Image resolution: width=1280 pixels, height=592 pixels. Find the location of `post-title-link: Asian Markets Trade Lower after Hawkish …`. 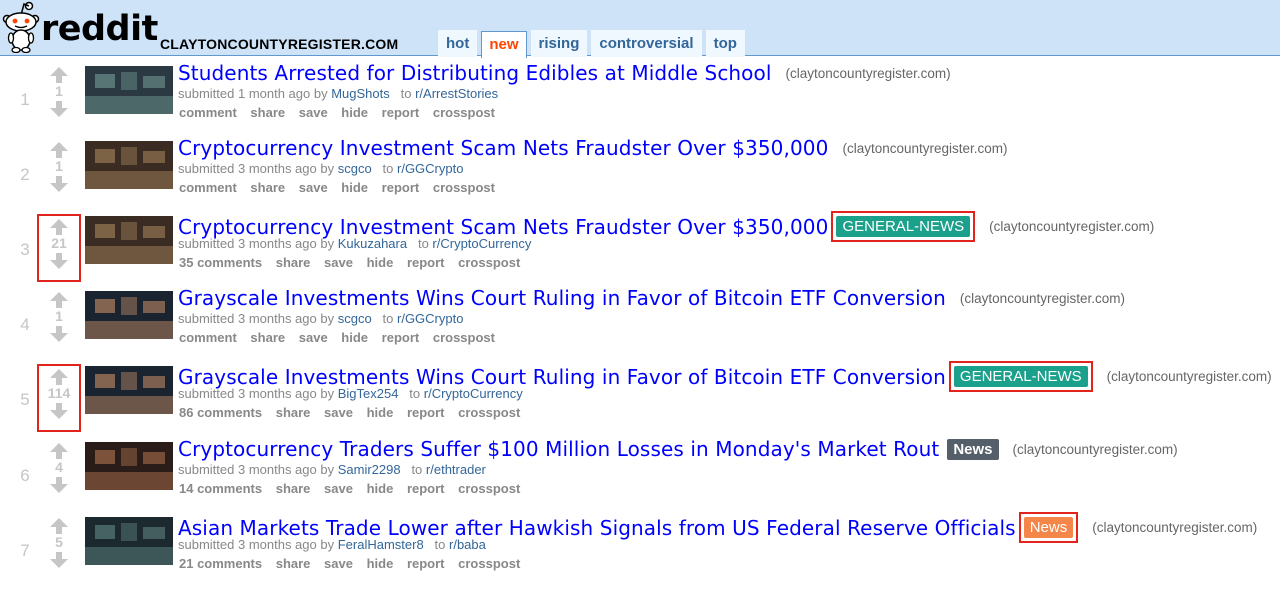

post-title-link: Asian Markets Trade Lower after Hawkish … is located at coordinates (597, 528).